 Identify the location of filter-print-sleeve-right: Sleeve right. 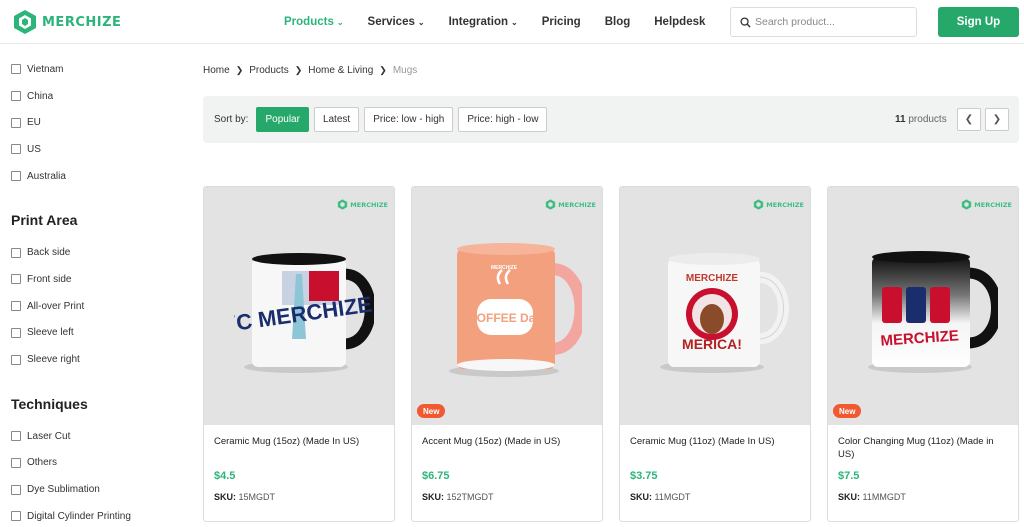
(96, 359).